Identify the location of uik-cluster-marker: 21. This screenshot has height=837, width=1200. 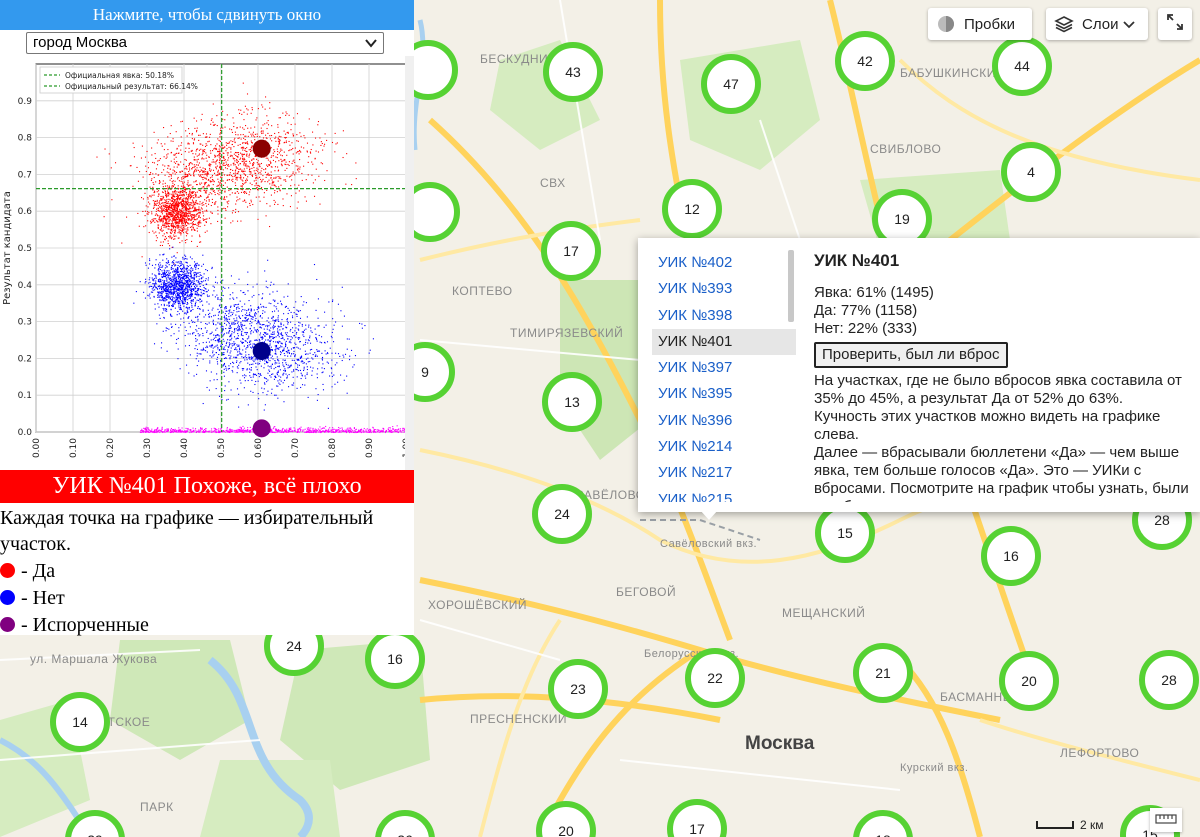
(883, 673).